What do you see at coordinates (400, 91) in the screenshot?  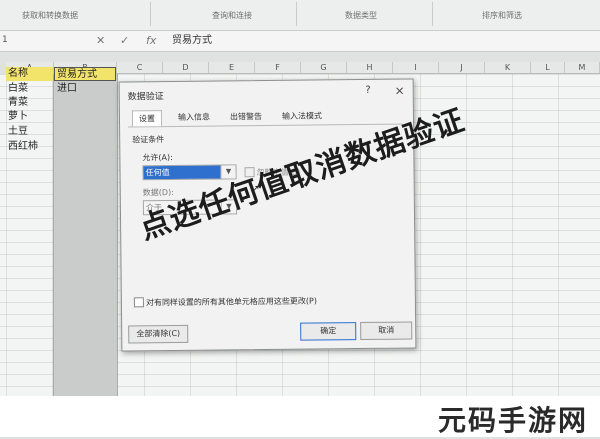 I see `close-icon: ×` at bounding box center [400, 91].